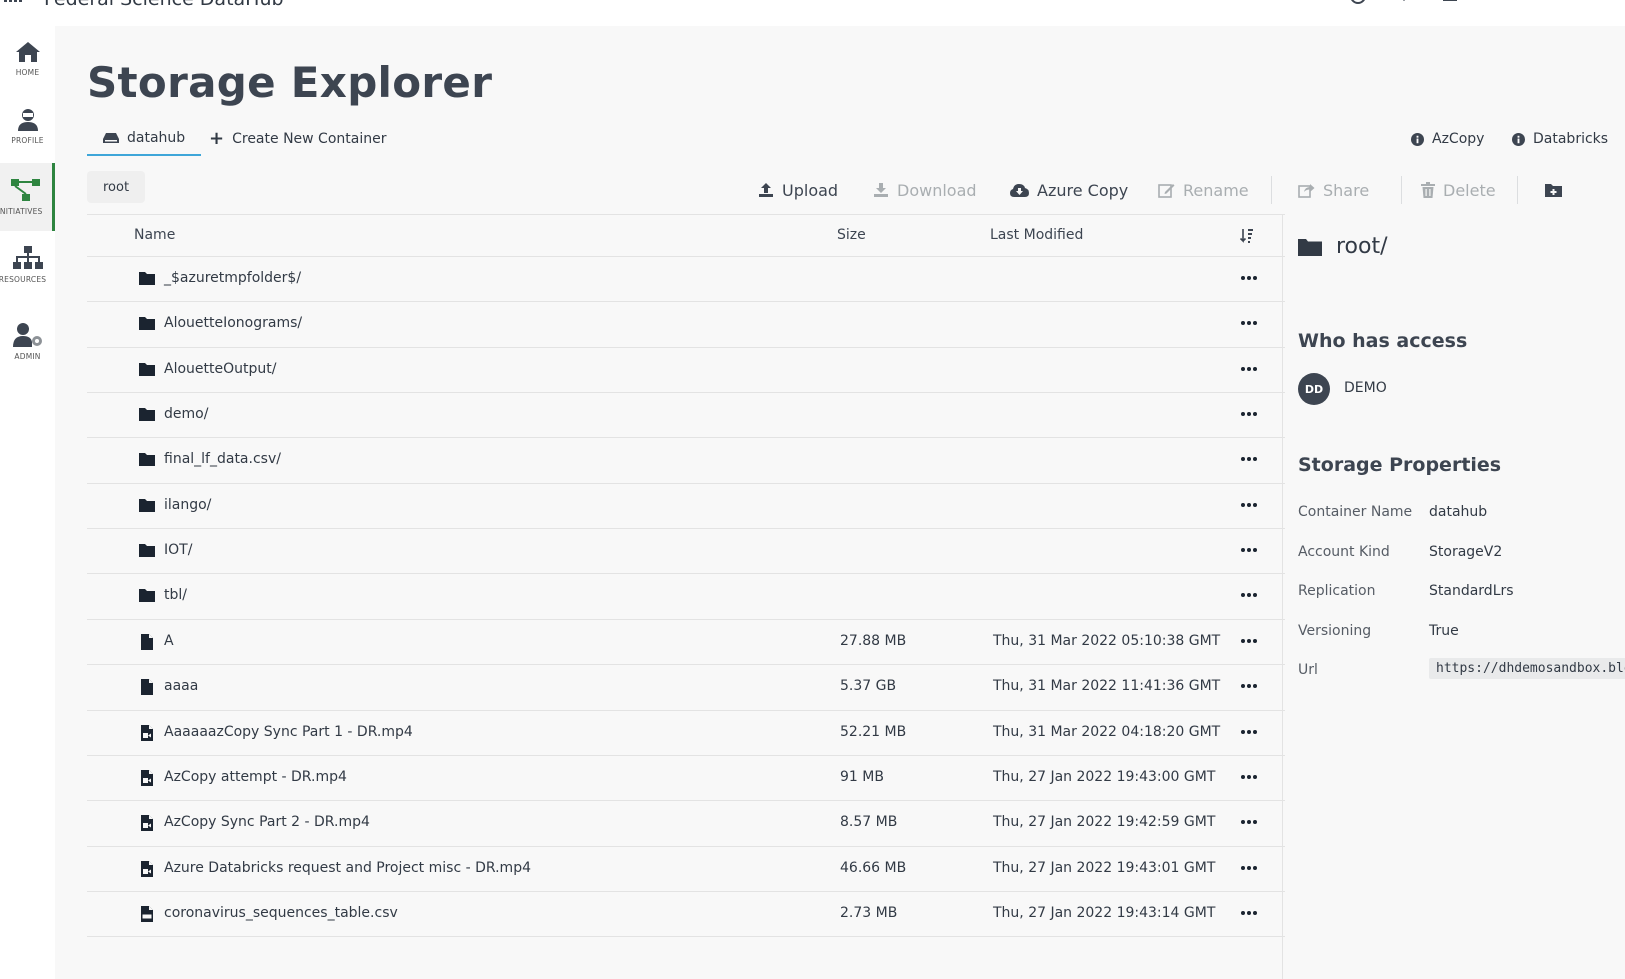 This screenshot has height=979, width=1625. Describe the element at coordinates (1358, 3) in the screenshot. I see `language-icon` at that location.